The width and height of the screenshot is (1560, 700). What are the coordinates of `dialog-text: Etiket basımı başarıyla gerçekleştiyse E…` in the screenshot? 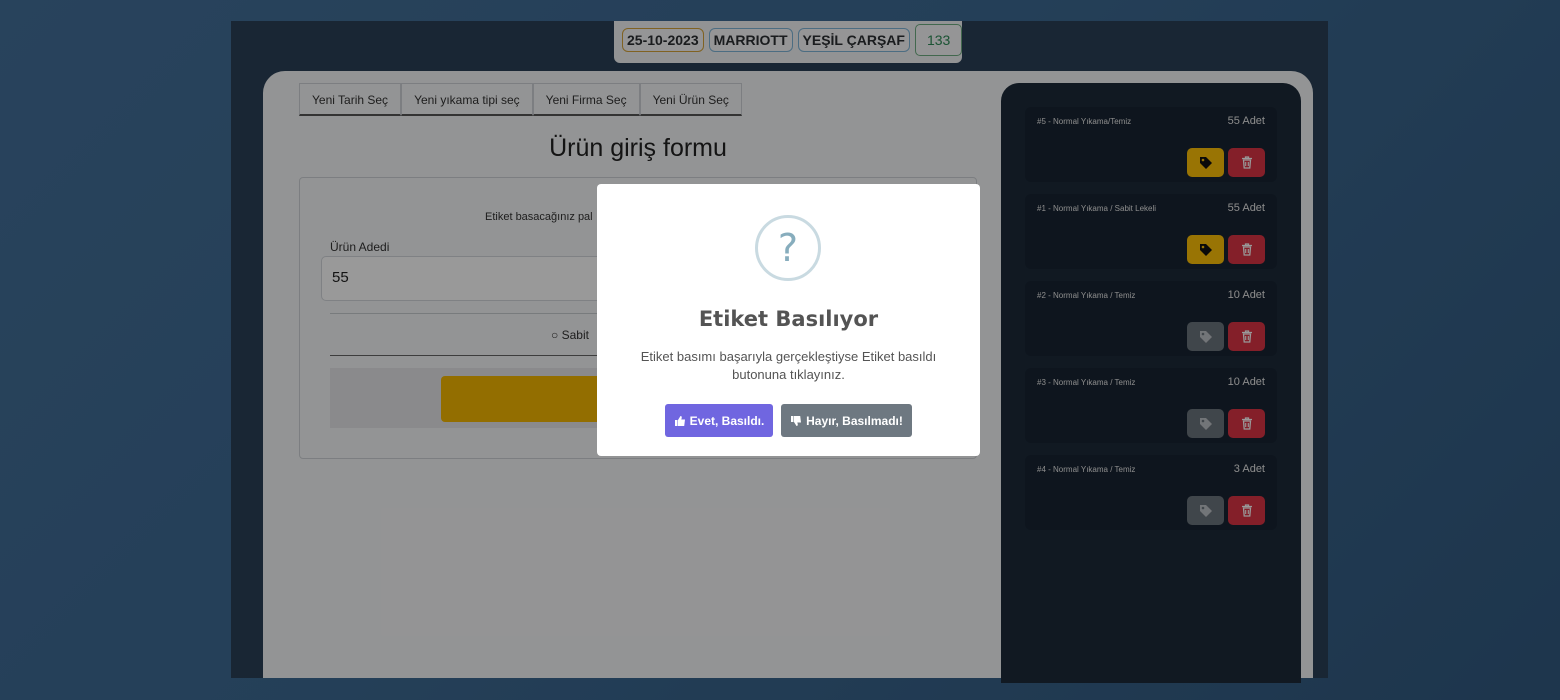 It's located at (788, 365).